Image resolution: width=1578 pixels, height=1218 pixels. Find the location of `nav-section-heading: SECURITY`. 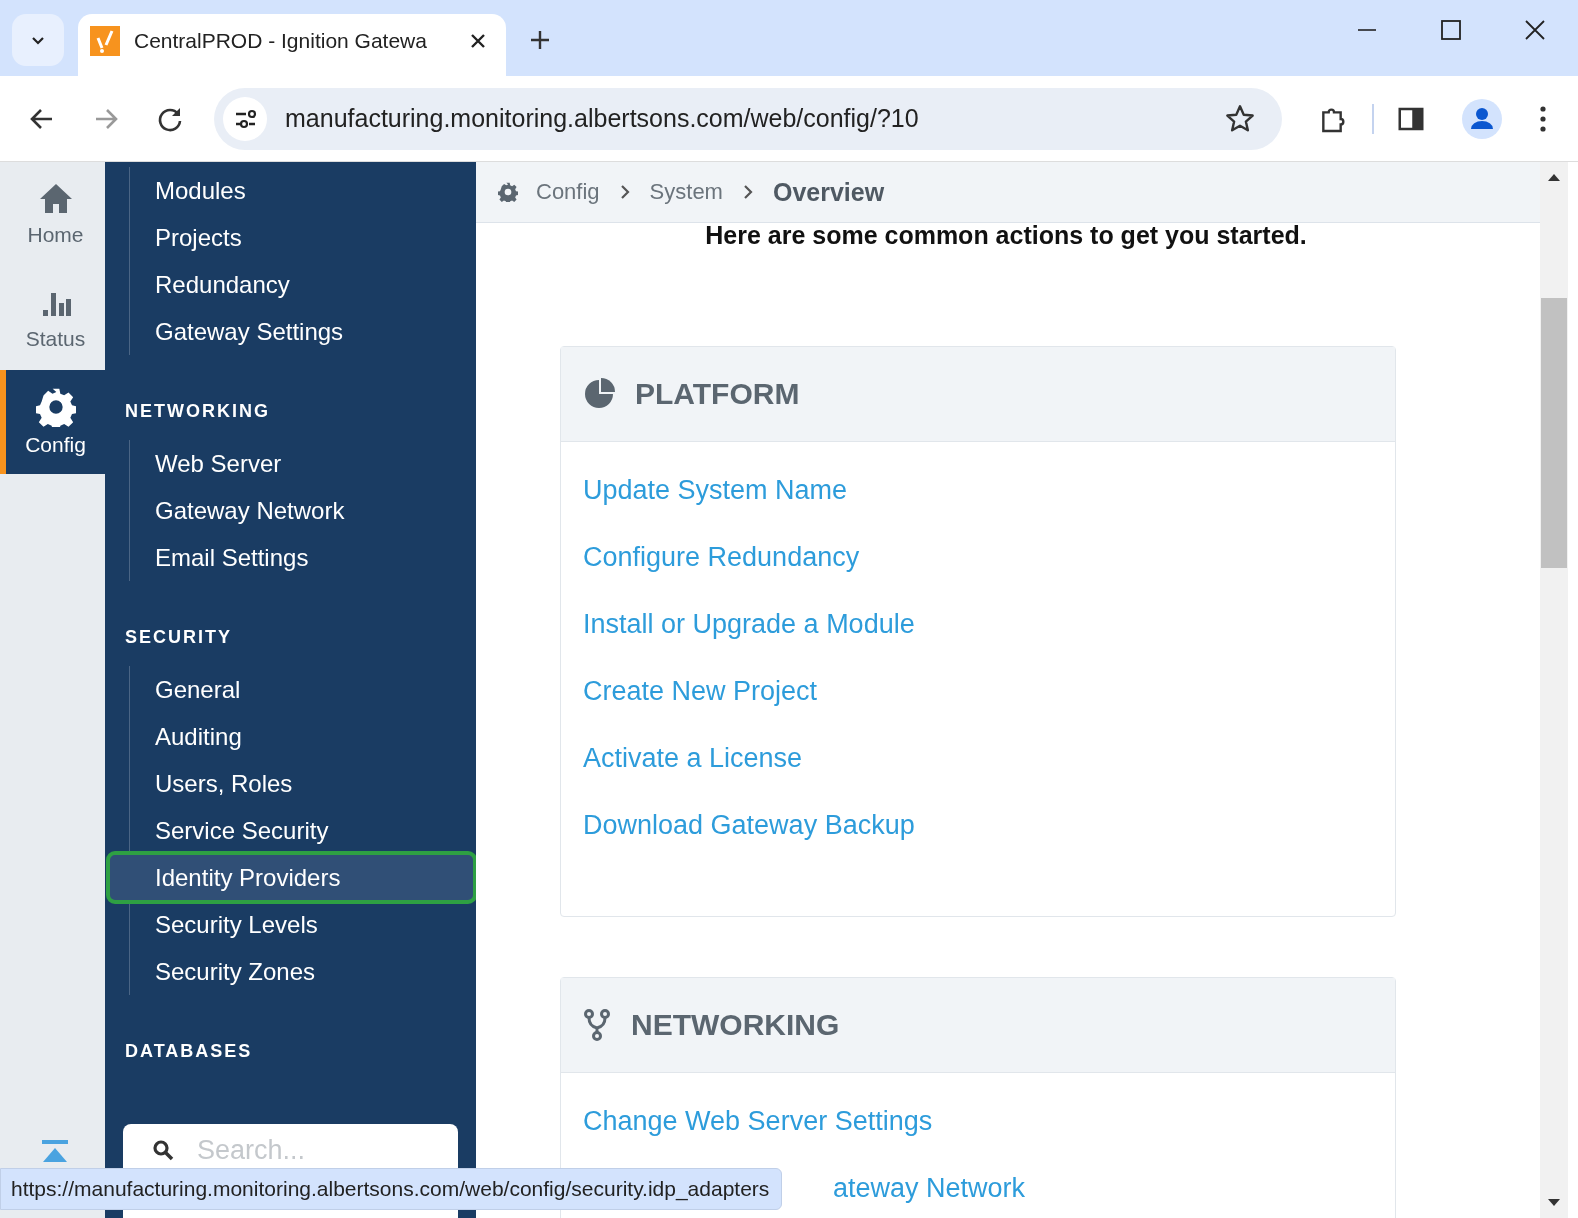

nav-section-heading: SECURITY is located at coordinates (178, 637).